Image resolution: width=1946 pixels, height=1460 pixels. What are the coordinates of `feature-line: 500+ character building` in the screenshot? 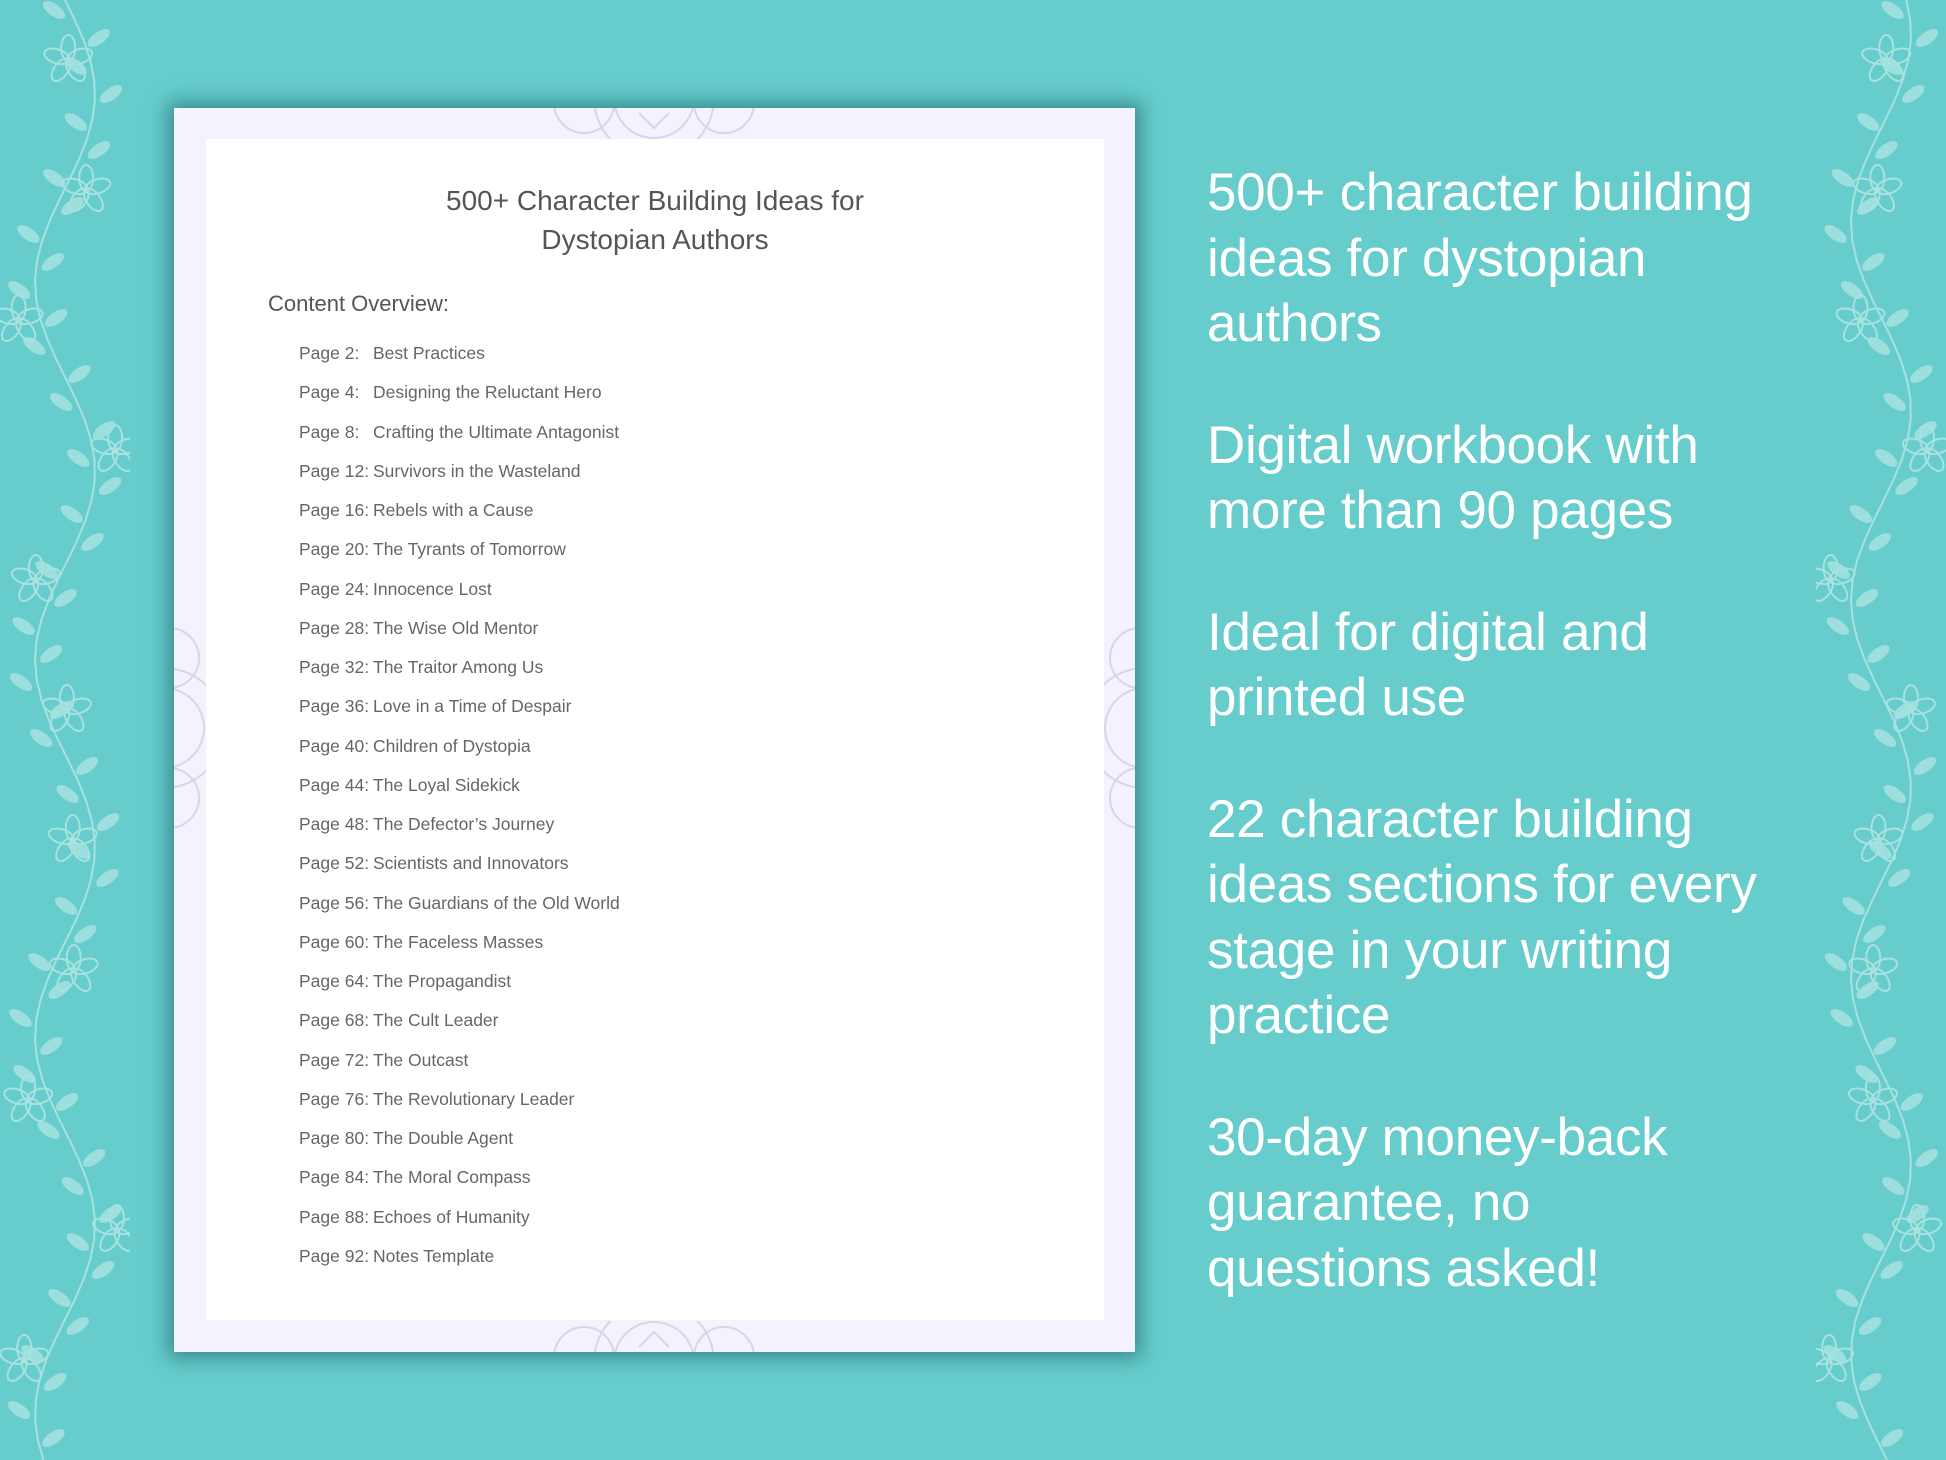 It's located at (1480, 192).